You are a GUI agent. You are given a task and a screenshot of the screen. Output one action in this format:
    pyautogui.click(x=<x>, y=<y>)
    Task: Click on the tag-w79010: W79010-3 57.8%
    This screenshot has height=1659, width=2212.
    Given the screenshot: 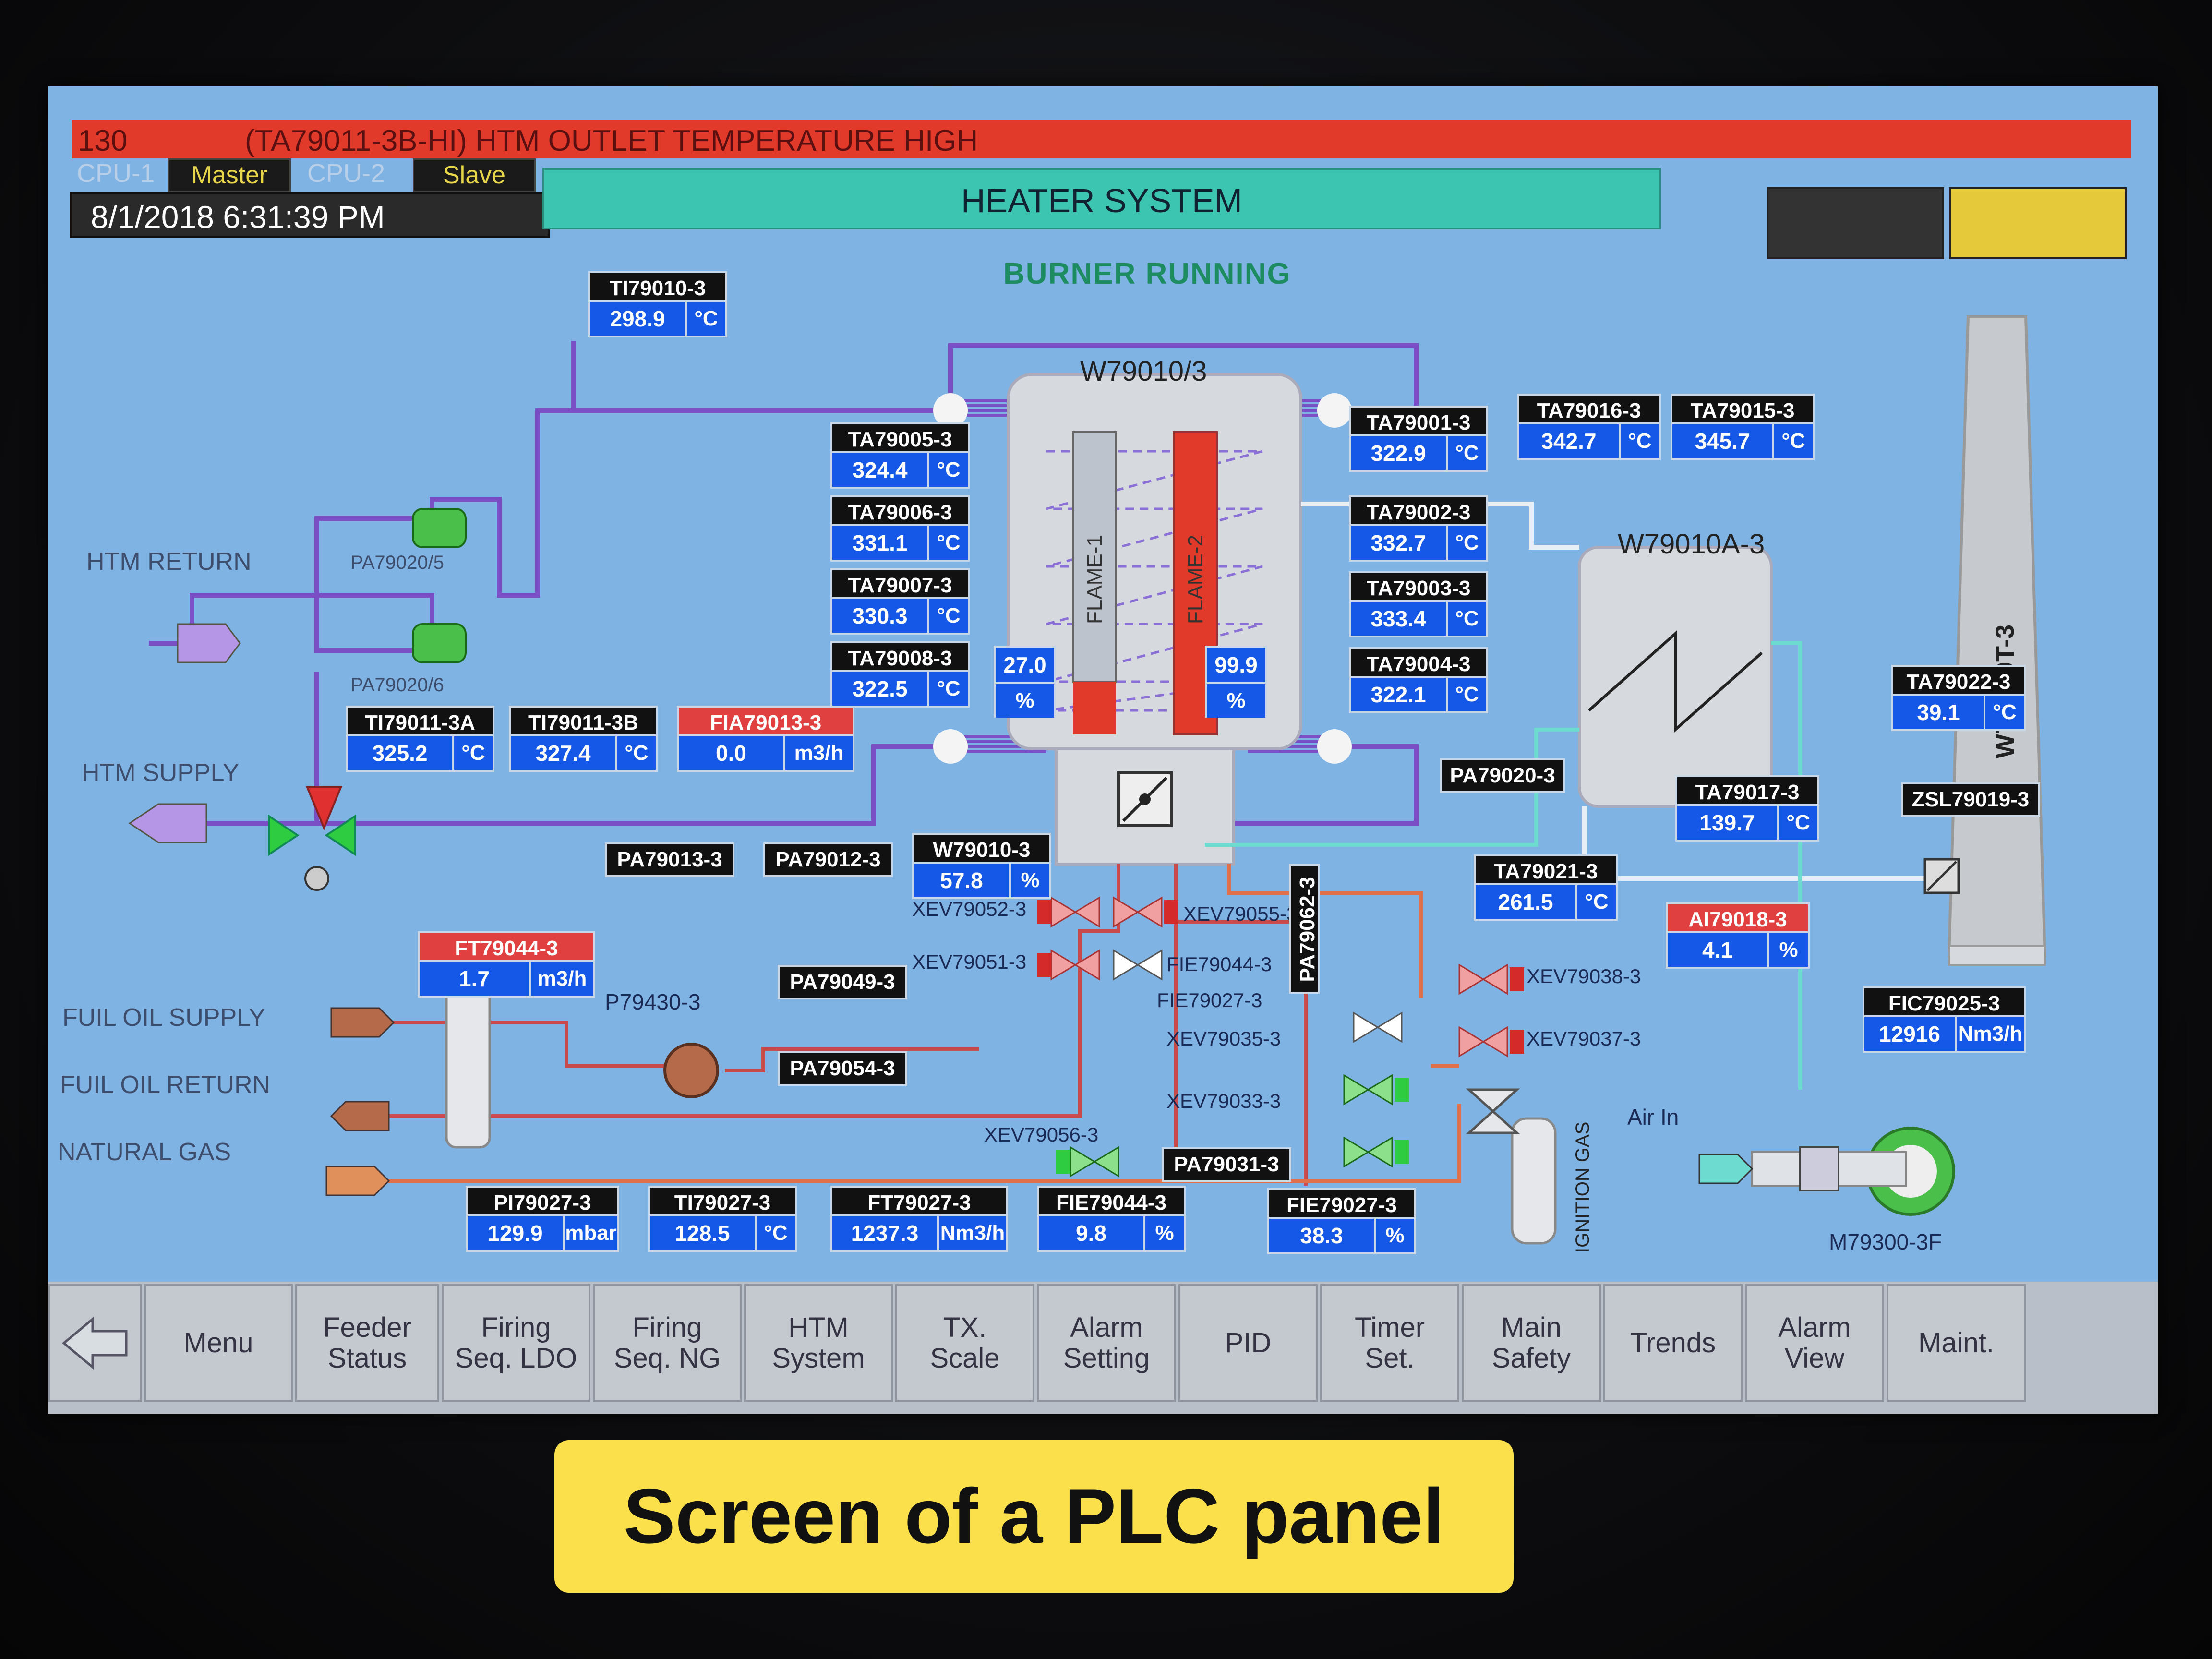 What is the action you would take?
    pyautogui.click(x=982, y=866)
    